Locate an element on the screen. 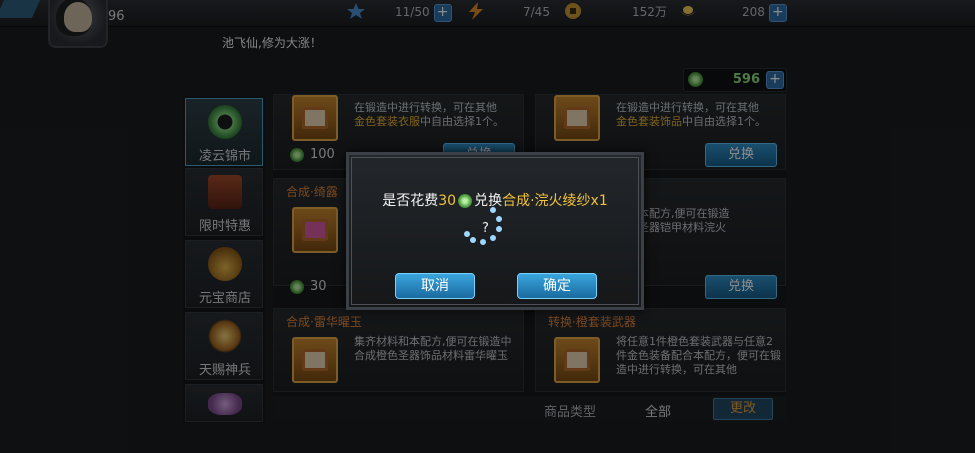 Image resolution: width=975 pixels, height=453 pixels. loading-spinner: ? is located at coordinates (487, 229).